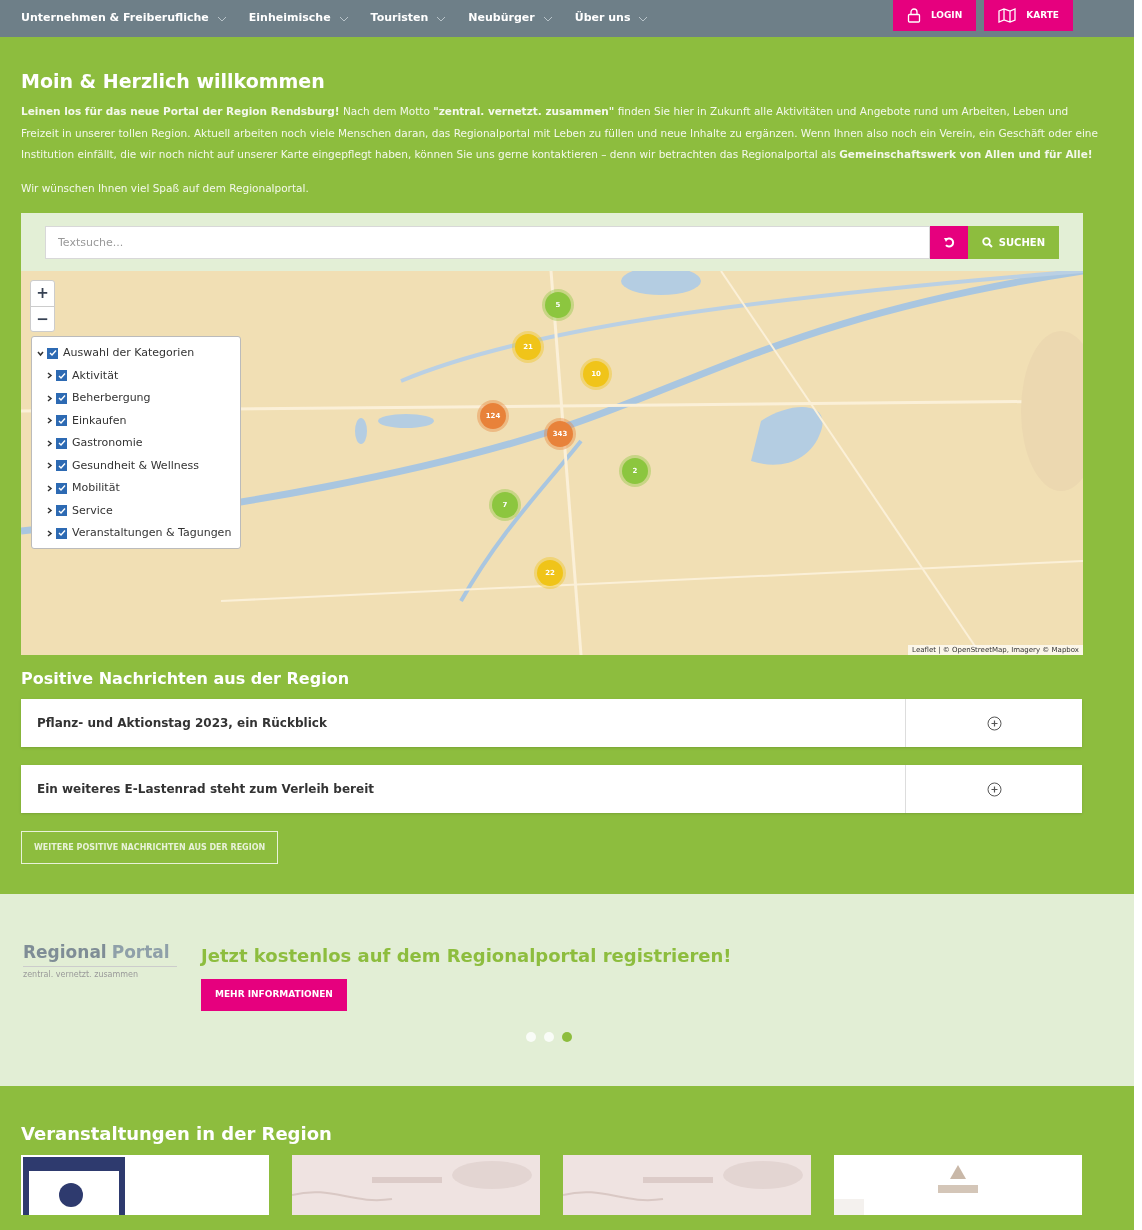  Describe the element at coordinates (934, 15) in the screenshot. I see `login-button: LOGIN` at that location.